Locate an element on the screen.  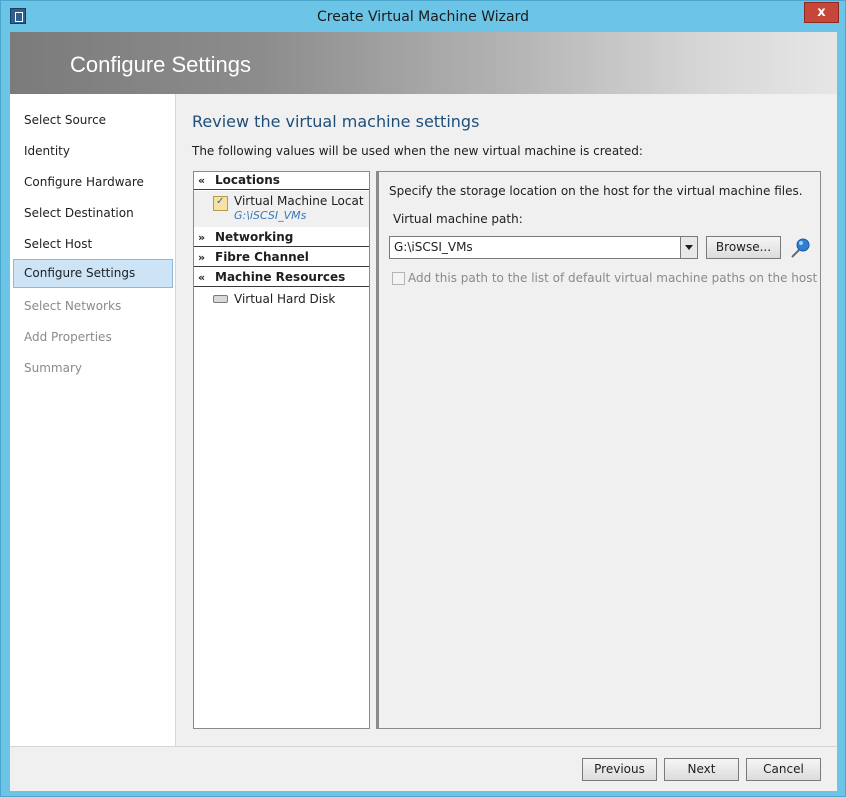
vm-path-value: G:\iSCSI_VMs is located at coordinates (433, 247).